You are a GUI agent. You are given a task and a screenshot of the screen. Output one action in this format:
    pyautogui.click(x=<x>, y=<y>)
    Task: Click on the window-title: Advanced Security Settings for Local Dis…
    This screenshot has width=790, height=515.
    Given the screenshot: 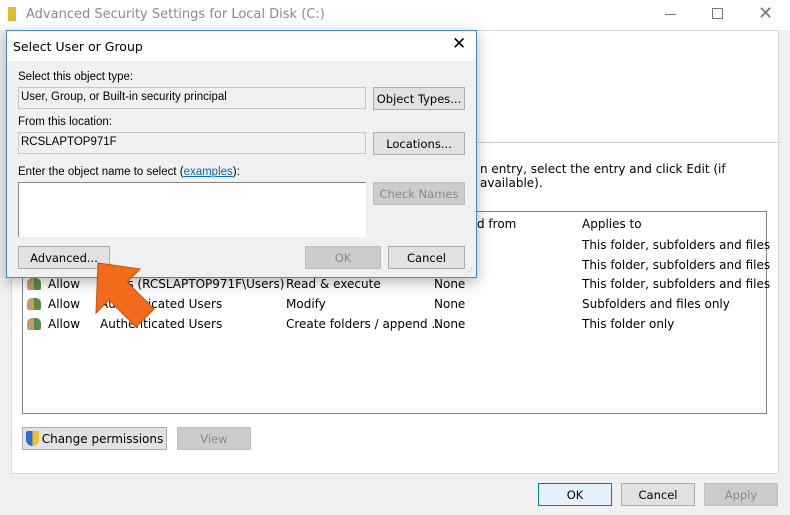 What is the action you would take?
    pyautogui.click(x=175, y=14)
    